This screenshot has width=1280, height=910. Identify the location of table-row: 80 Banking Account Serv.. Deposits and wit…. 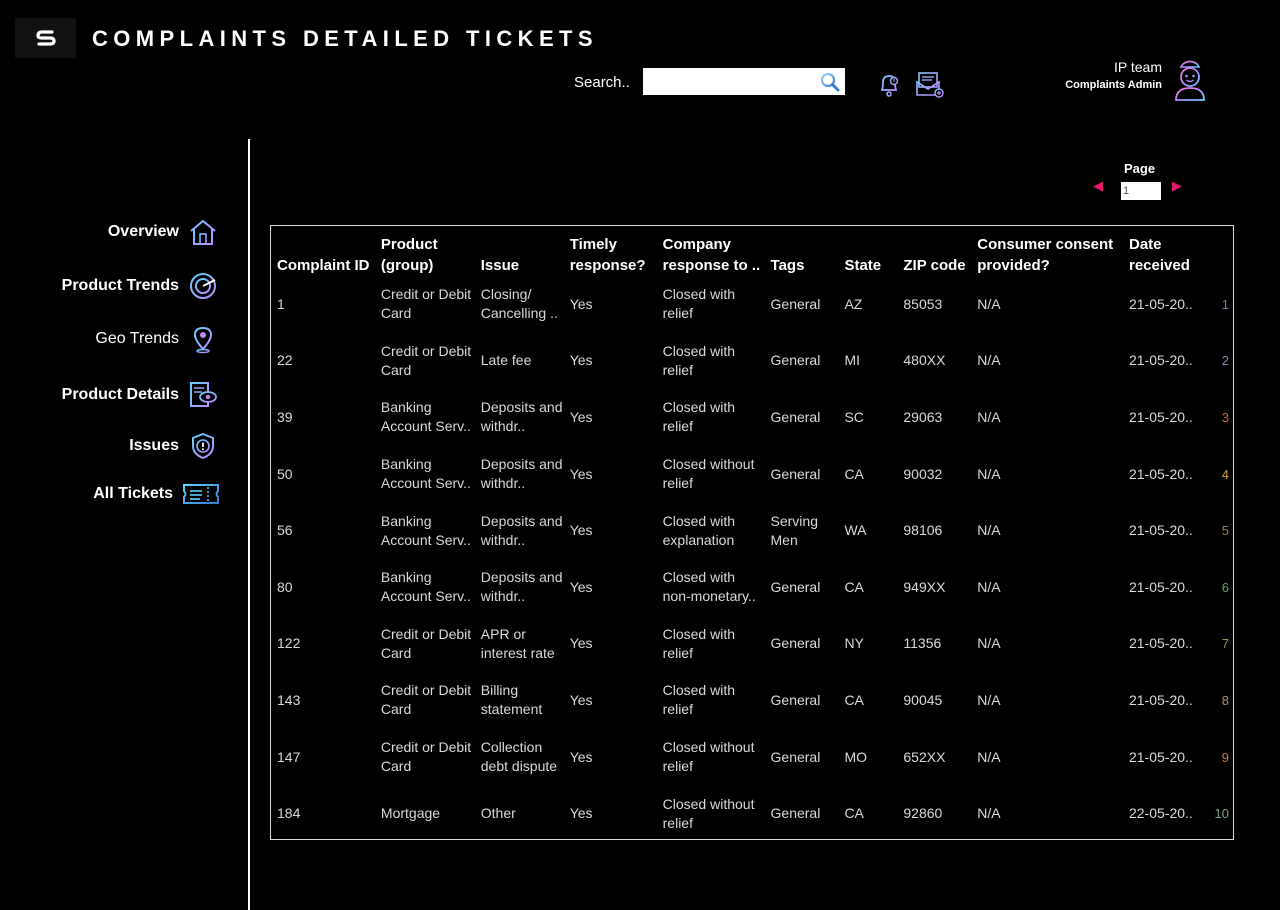
(752, 587).